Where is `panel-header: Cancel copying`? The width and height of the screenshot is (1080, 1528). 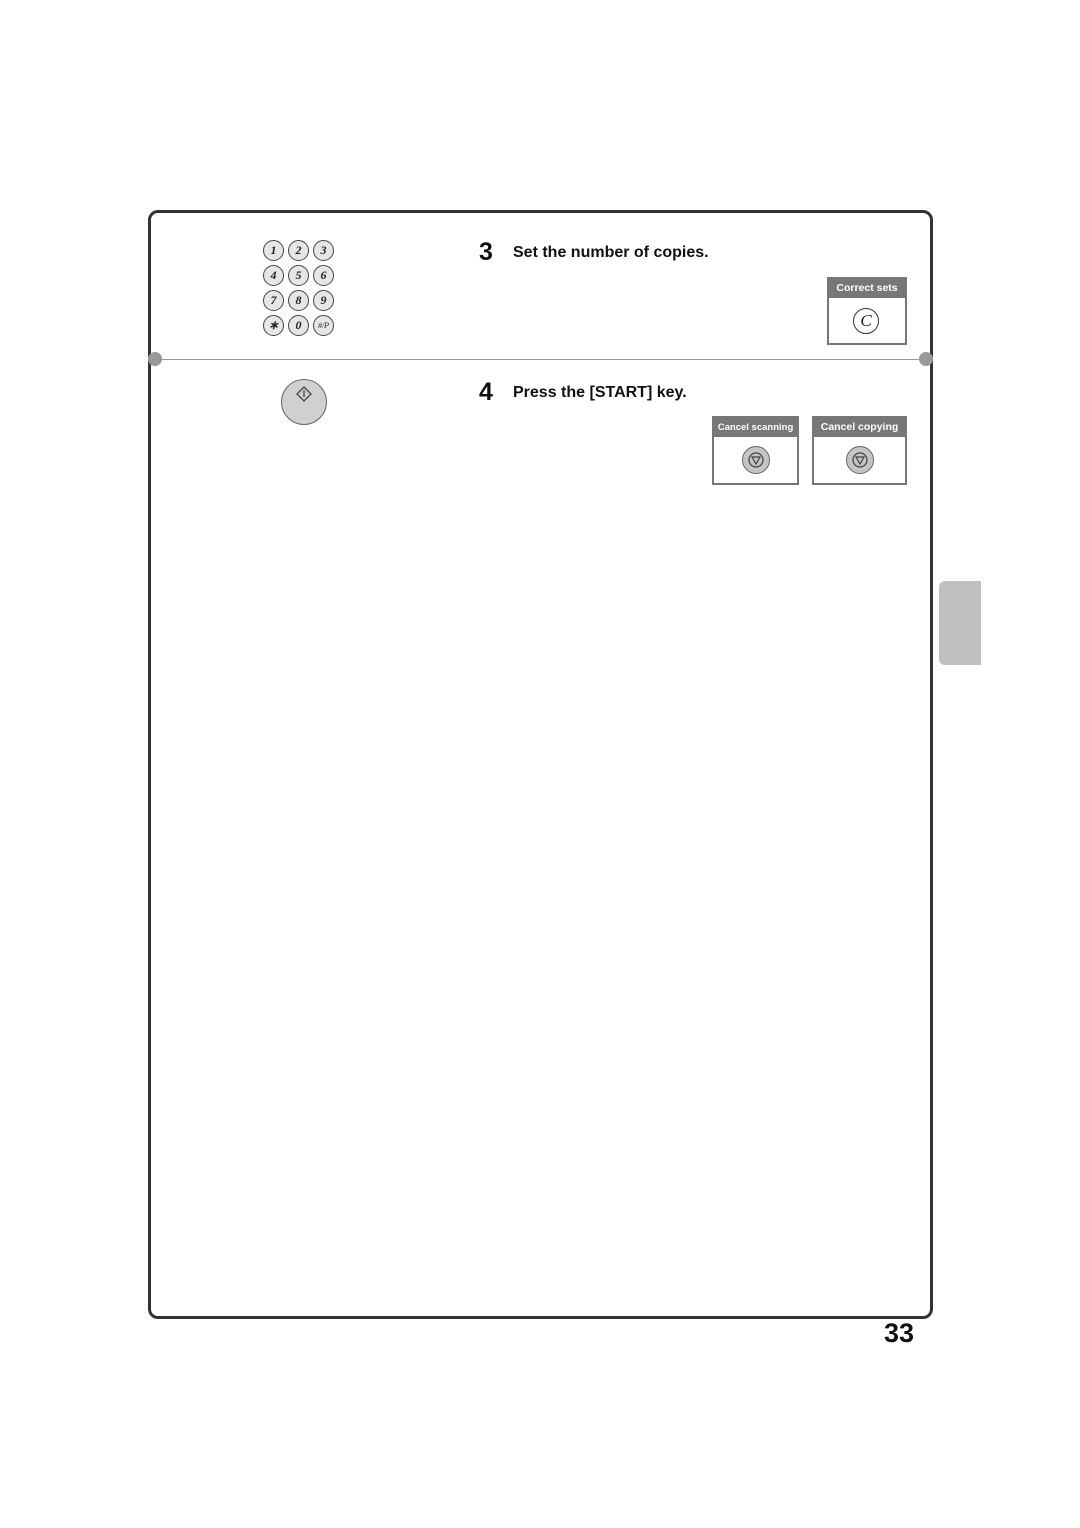
panel-header: Cancel copying is located at coordinates (859, 427).